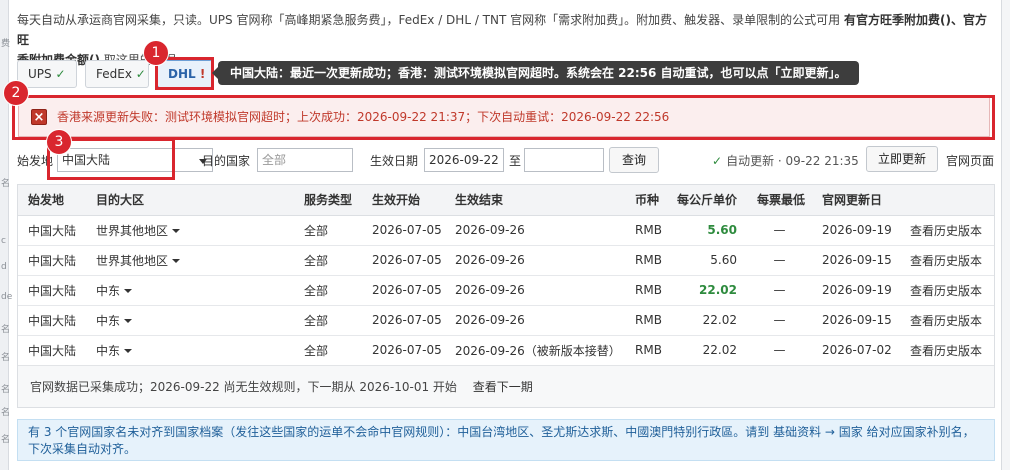  Describe the element at coordinates (328, 200) in the screenshot. I see `col-service: 服务类型` at that location.